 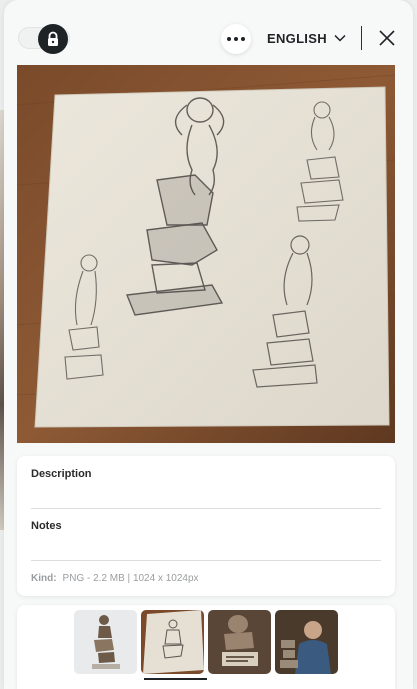 What do you see at coordinates (44, 578) in the screenshot?
I see `kind-label: Kind:` at bounding box center [44, 578].